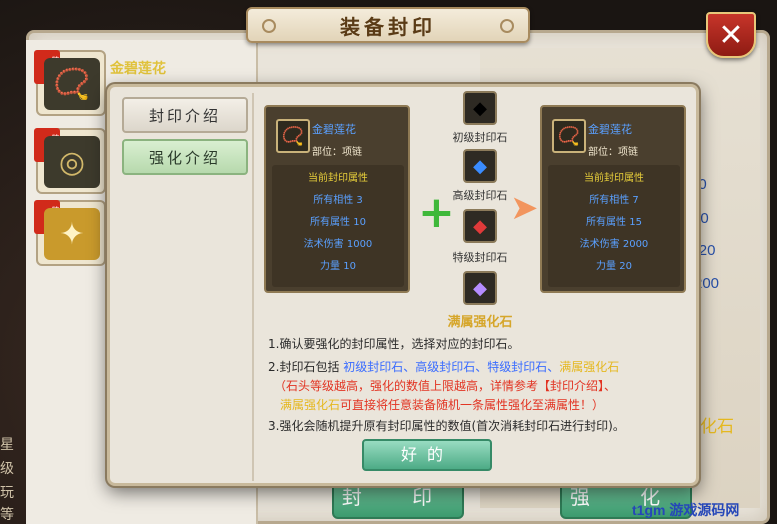  Describe the element at coordinates (480, 288) in the screenshot. I see `purple-crystal-icon: ◆` at that location.